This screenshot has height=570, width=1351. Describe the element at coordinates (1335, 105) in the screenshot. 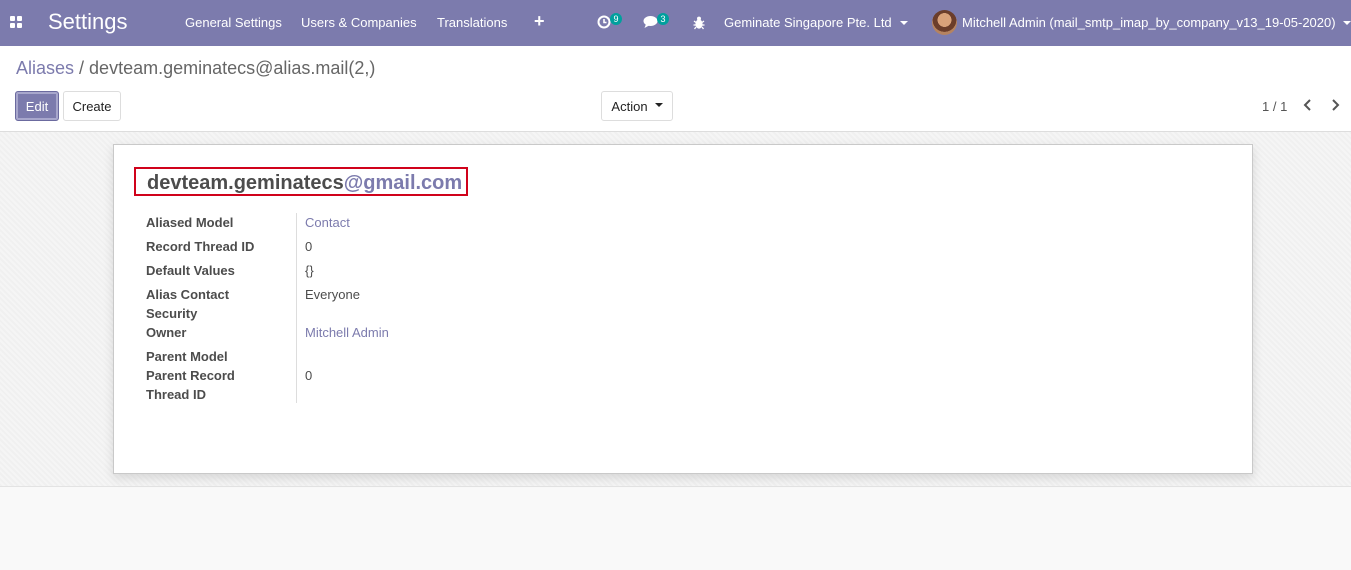

I see `pager-next-icon` at that location.